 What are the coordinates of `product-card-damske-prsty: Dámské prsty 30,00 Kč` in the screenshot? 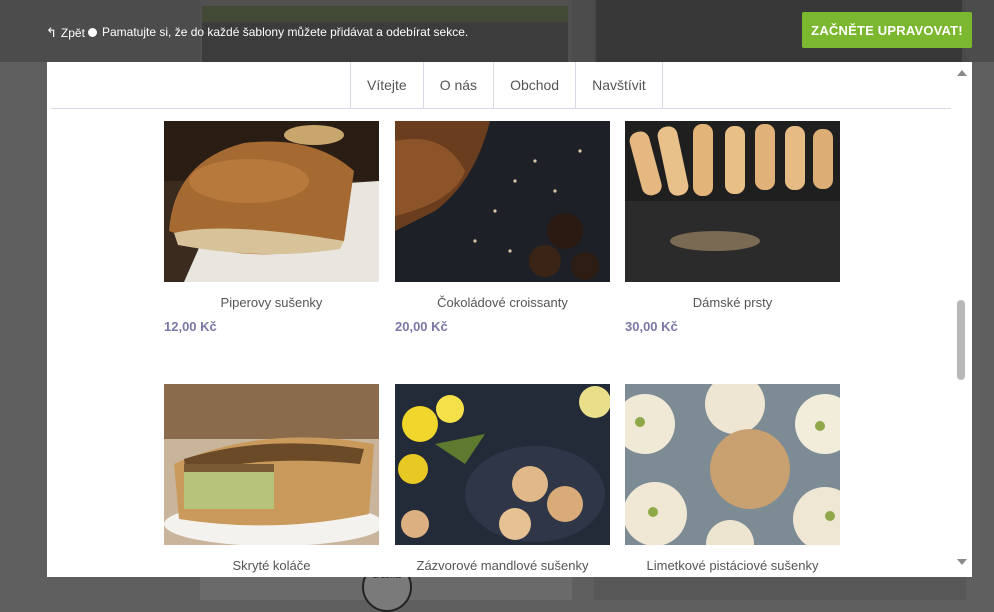 It's located at (732, 227).